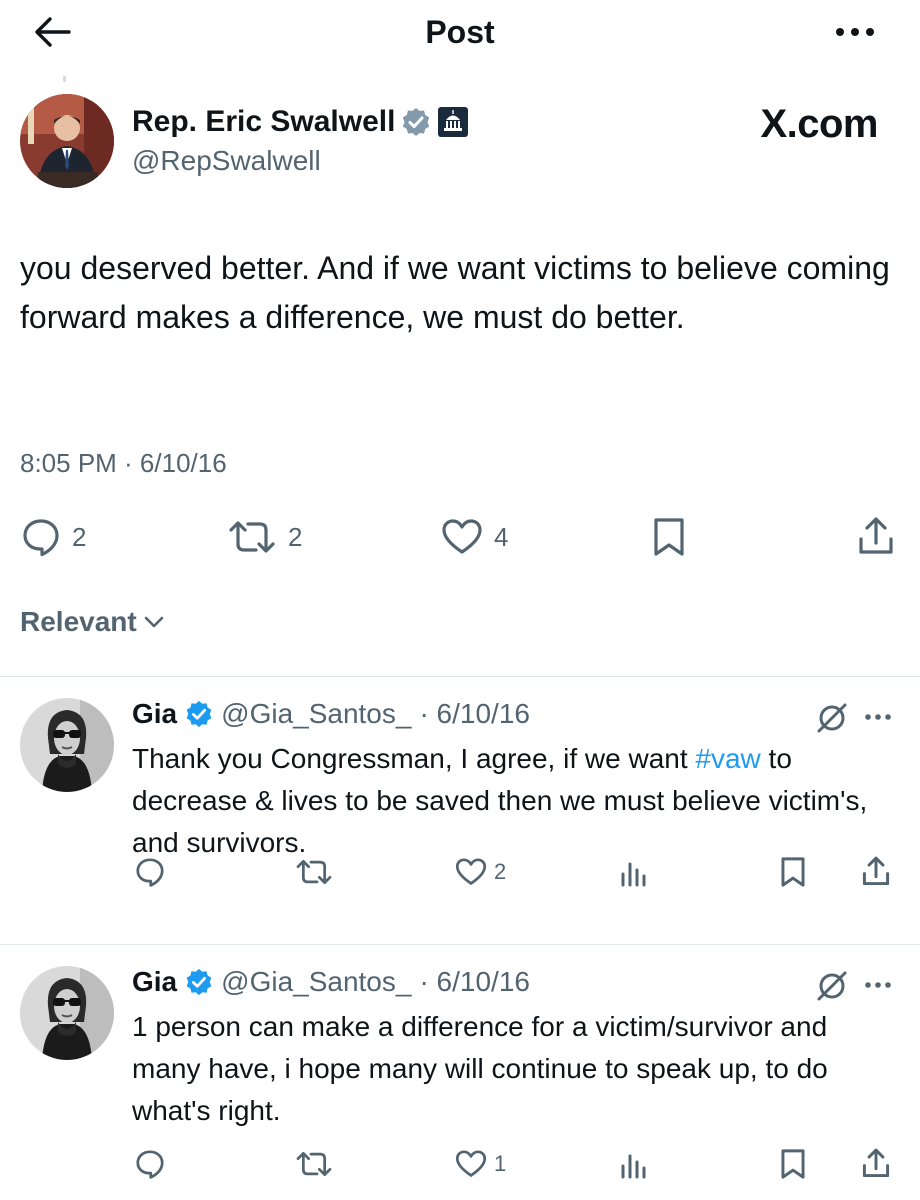 Image resolution: width=920 pixels, height=1200 pixels. I want to click on post-actions: 2 2 4, so click(460, 537).